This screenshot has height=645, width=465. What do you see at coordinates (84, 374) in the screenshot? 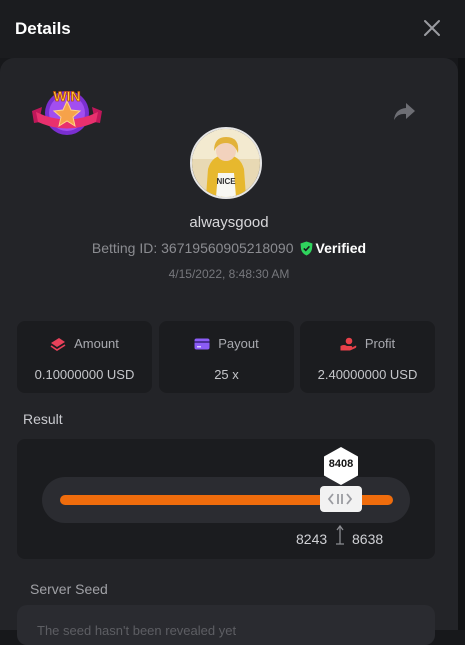
I see `amount-value: 0.10000000 USD` at bounding box center [84, 374].